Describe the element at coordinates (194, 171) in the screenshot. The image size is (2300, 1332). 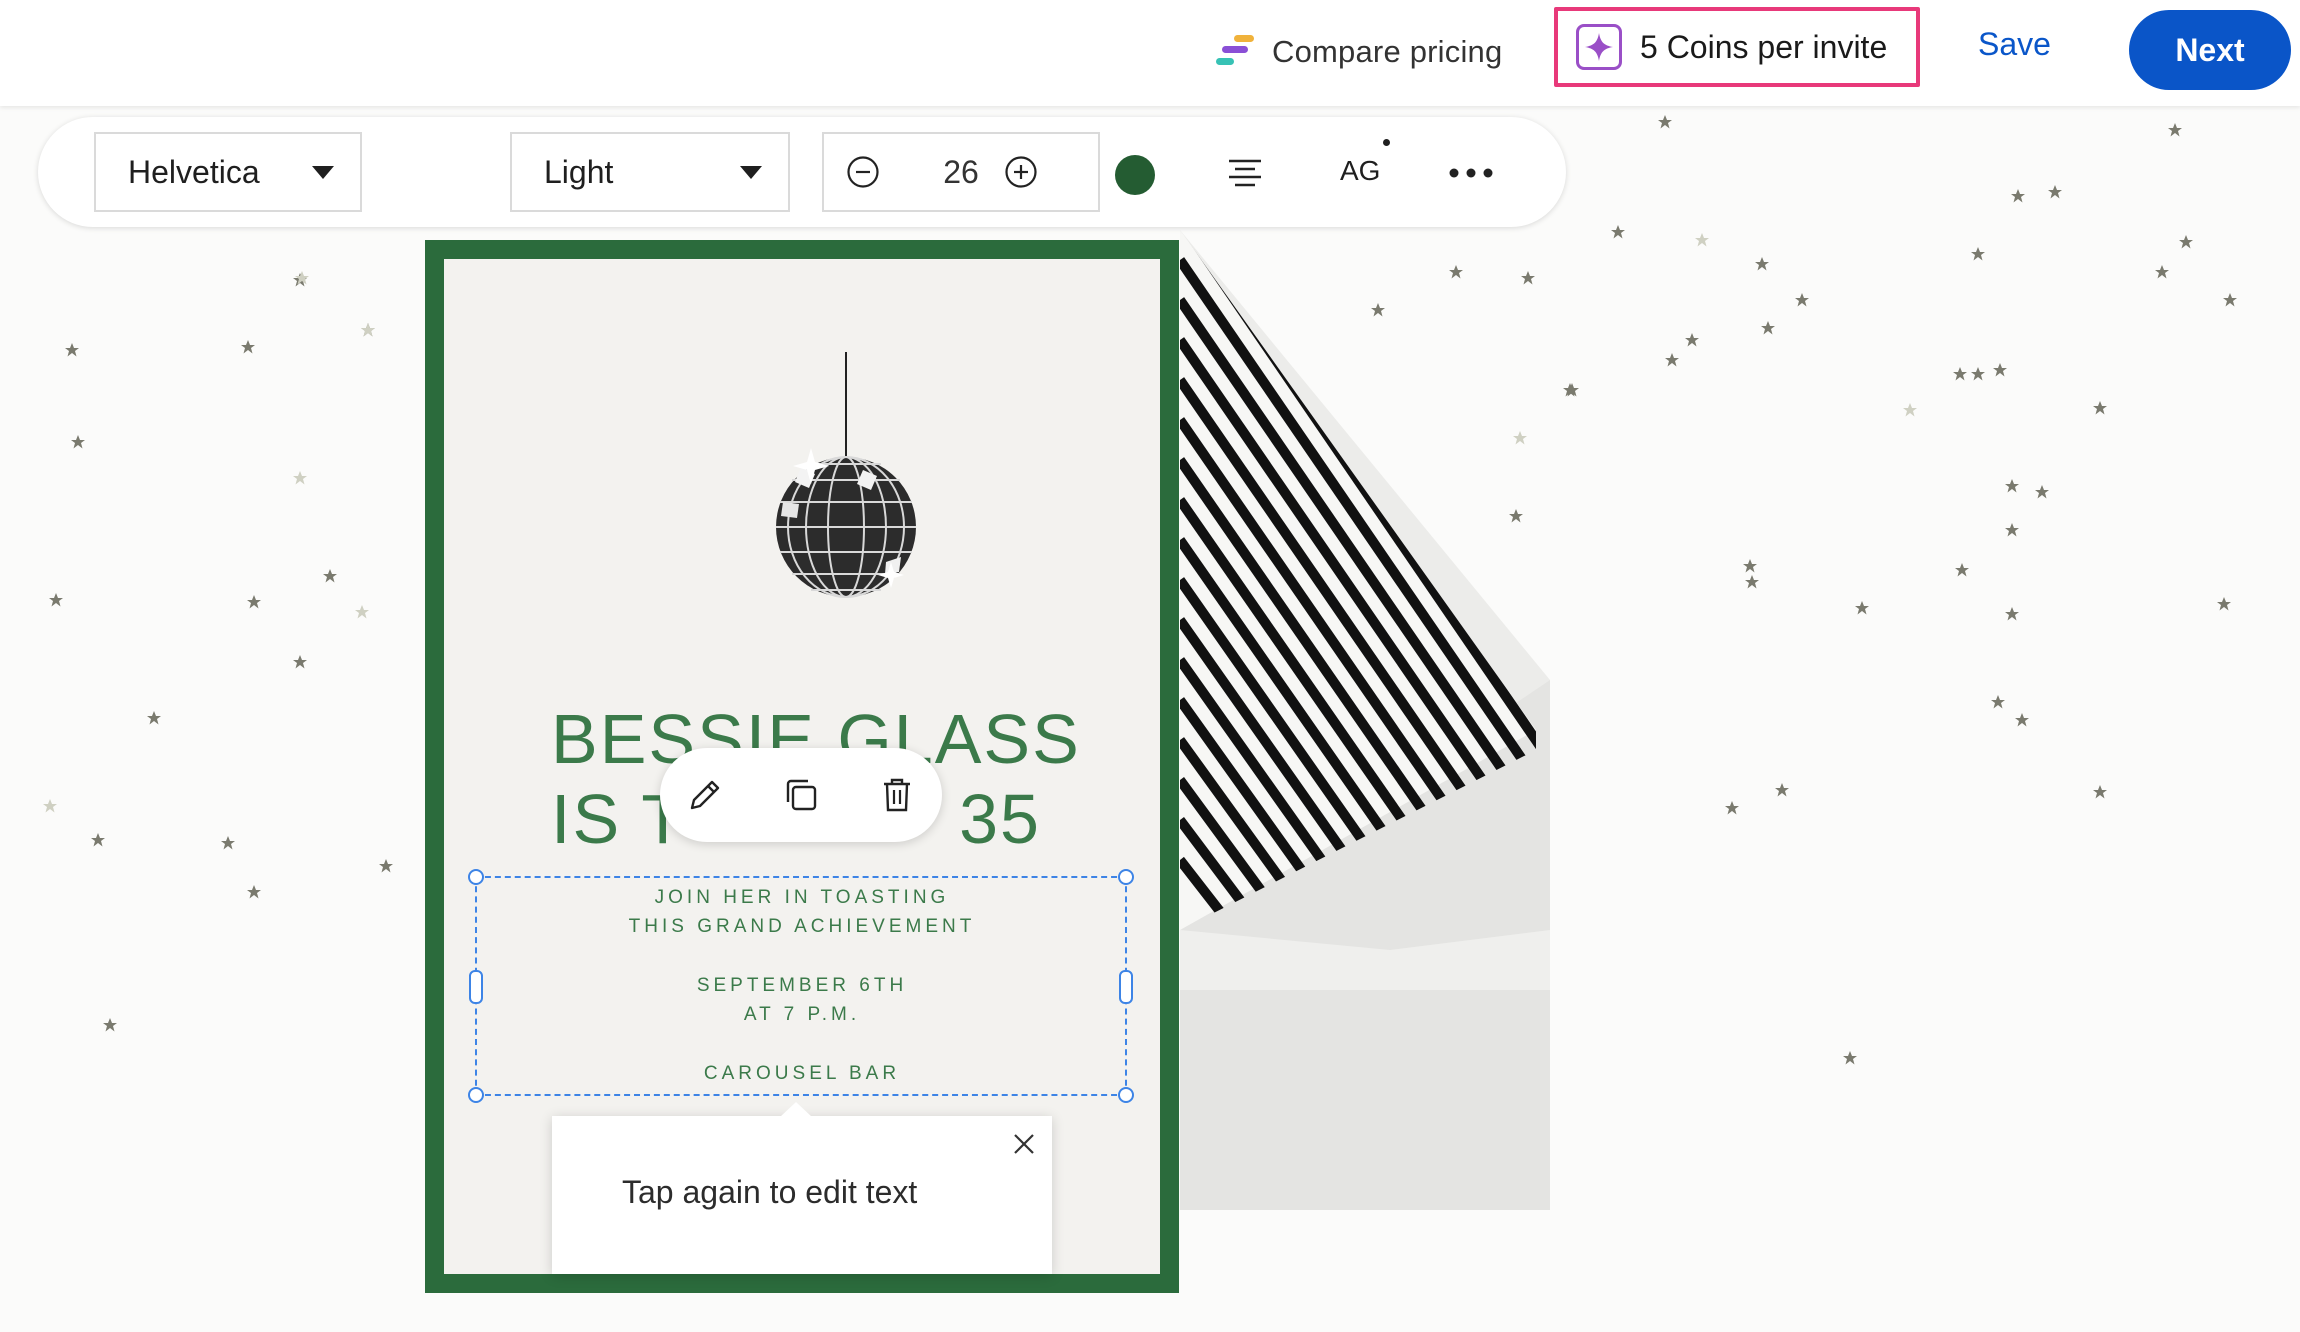
I see `font-family-value: Helvetica` at that location.